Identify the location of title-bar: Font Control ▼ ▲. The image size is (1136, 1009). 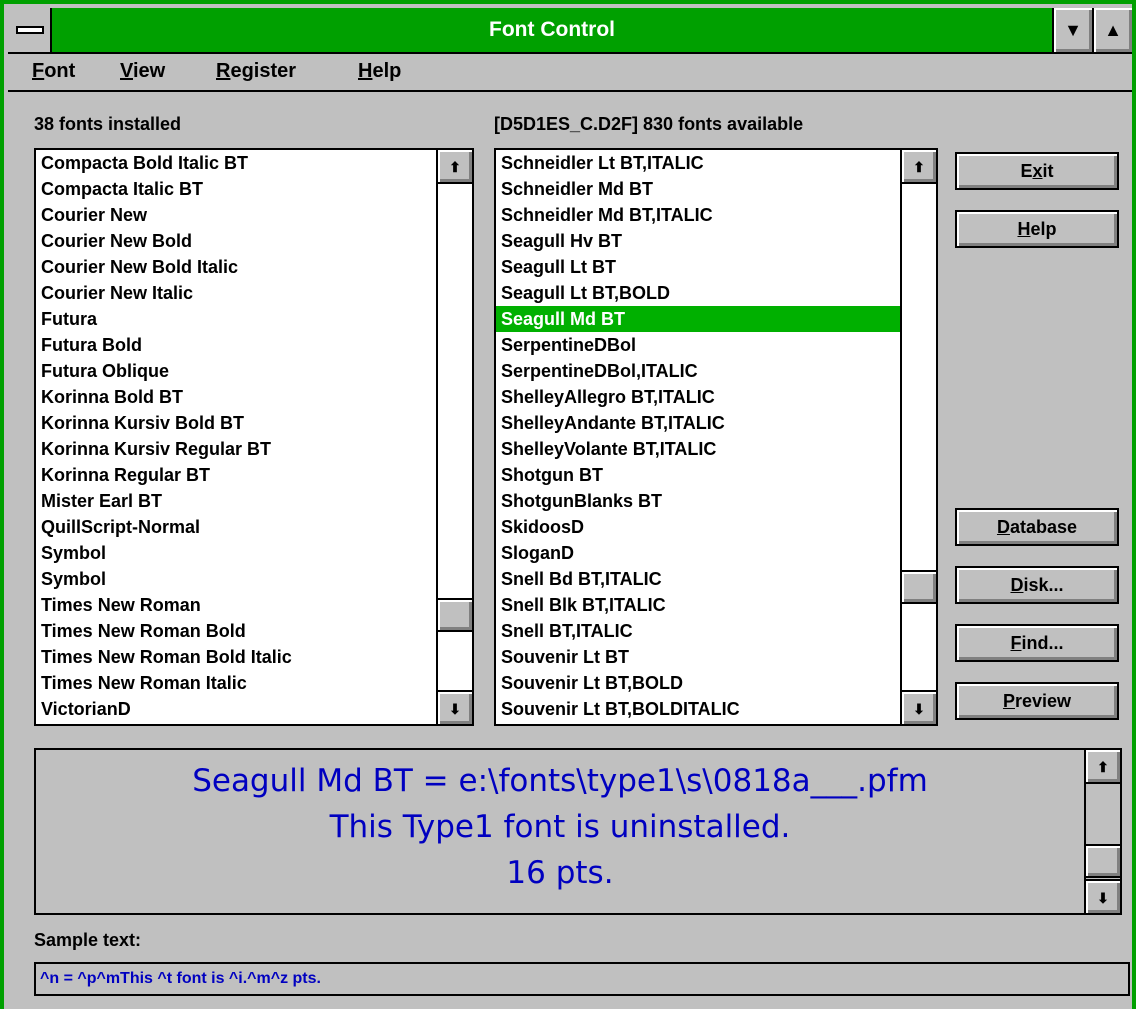
(570, 31).